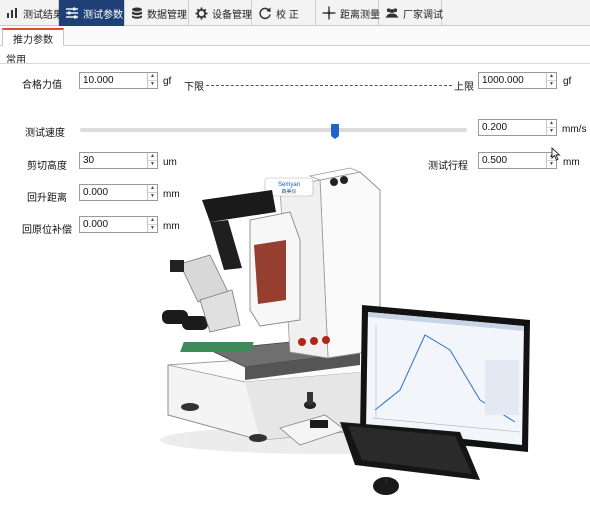 This screenshot has width=590, height=510. I want to click on pass-force-label: 合格力值, so click(42, 85).